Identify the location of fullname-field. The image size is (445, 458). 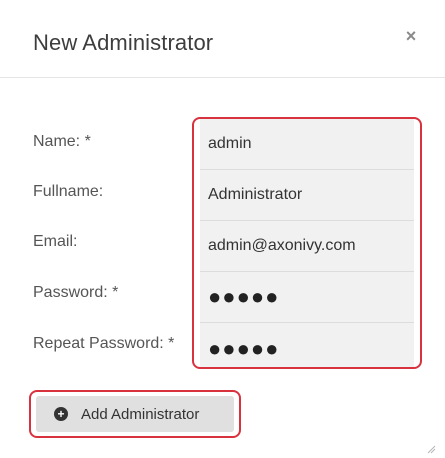
(307, 195).